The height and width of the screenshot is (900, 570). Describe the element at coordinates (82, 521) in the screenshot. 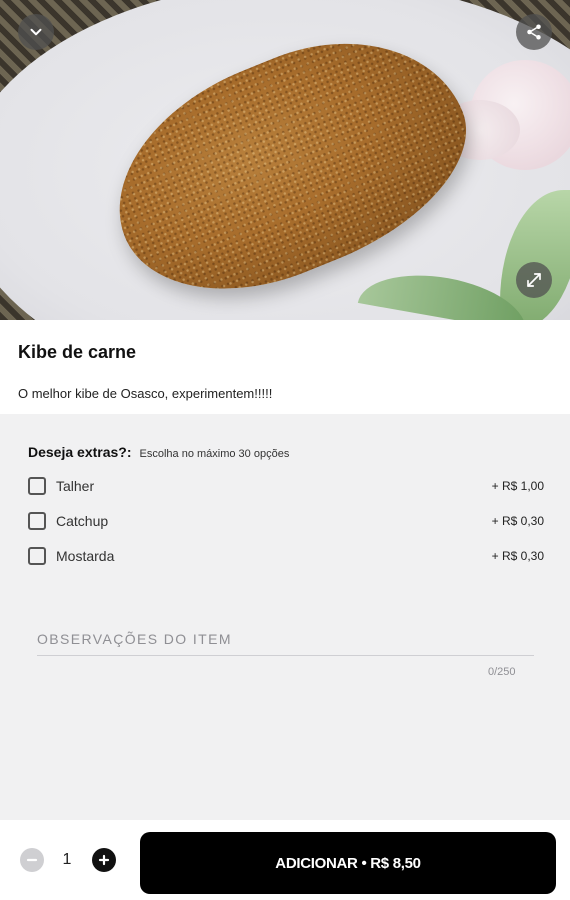

I see `option-label: Catchup` at that location.